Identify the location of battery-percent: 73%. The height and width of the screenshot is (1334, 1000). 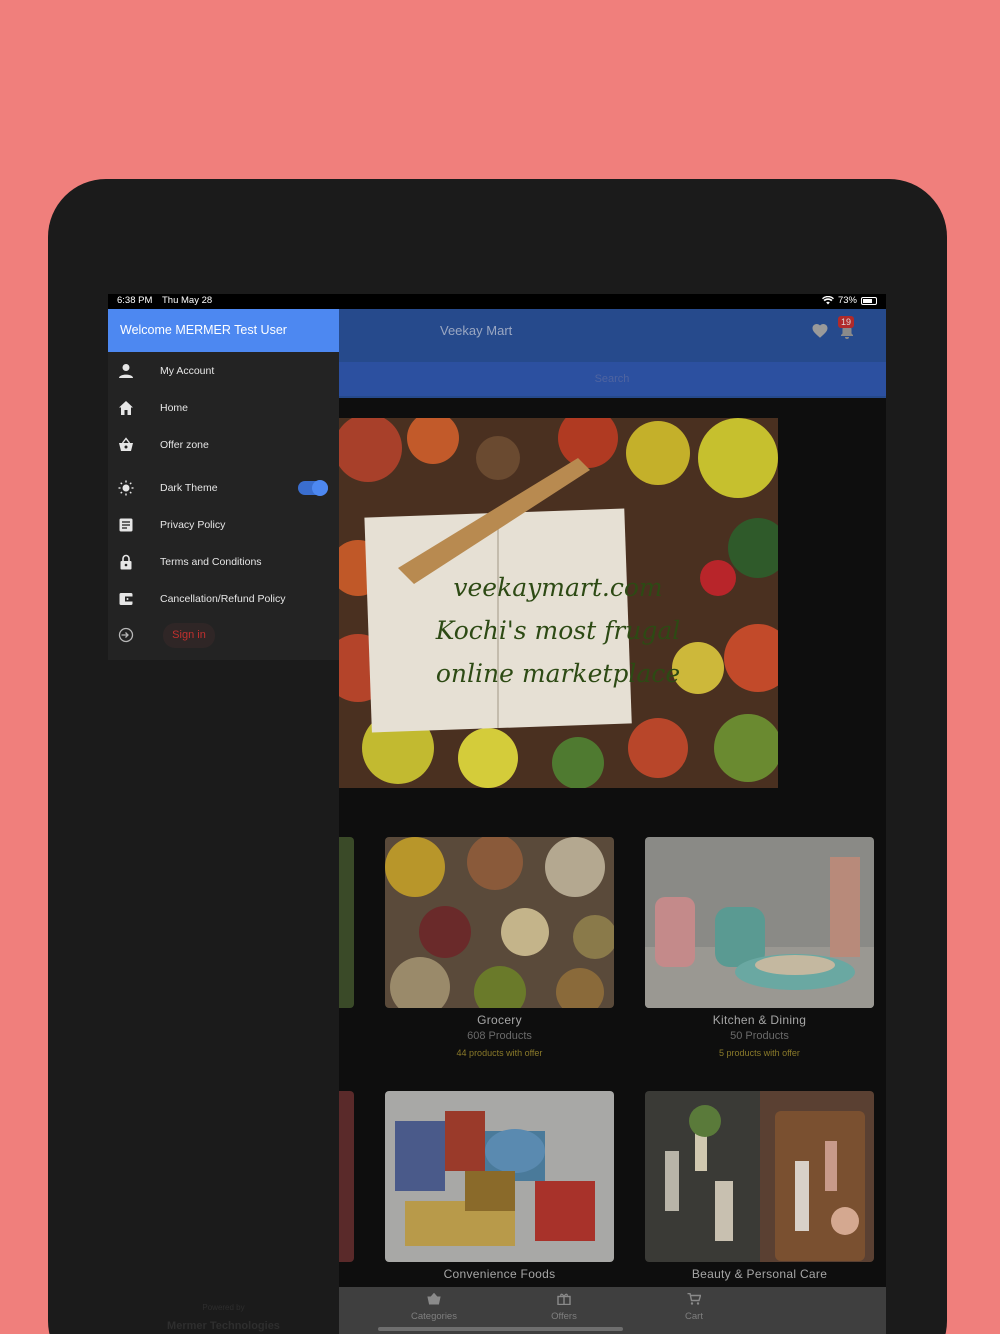
(847, 300).